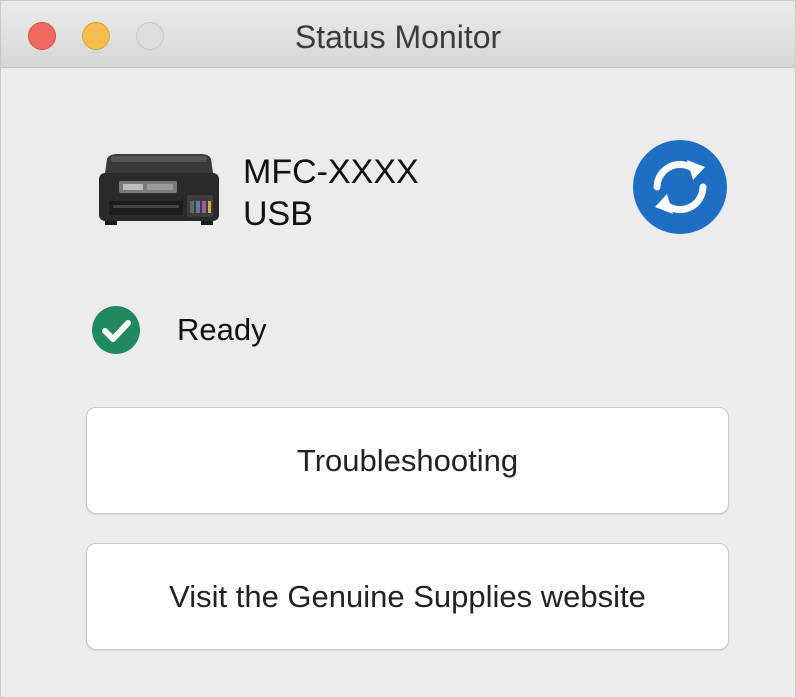 This screenshot has height=698, width=796. I want to click on genuine-supplies-button: Visit the Genuine Supplies website, so click(407, 596).